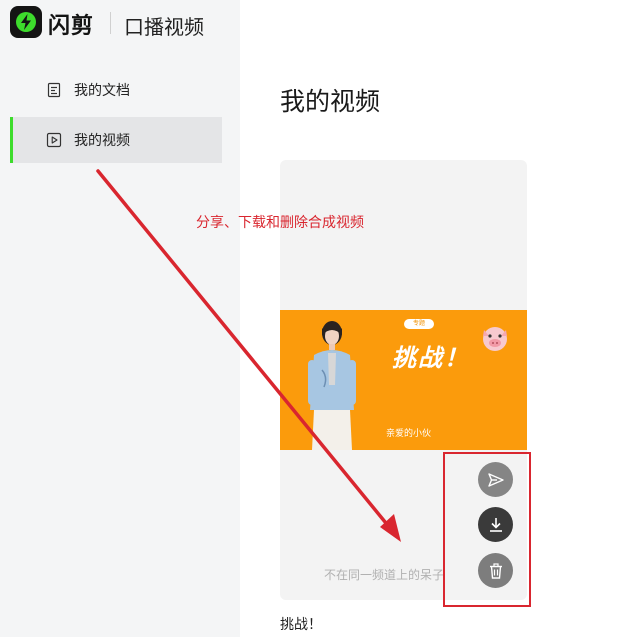 This screenshot has height=637, width=640. What do you see at coordinates (54, 140) in the screenshot?
I see `video-play-icon` at bounding box center [54, 140].